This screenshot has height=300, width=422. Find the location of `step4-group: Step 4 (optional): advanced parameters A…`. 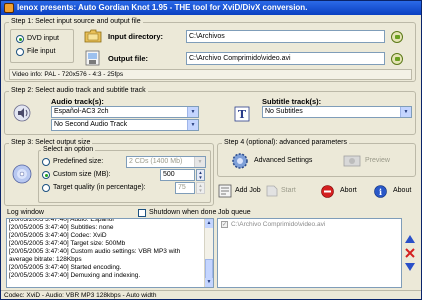

step4-group: Step 4 (optional): advanced parameters A… is located at coordinates (316, 158).